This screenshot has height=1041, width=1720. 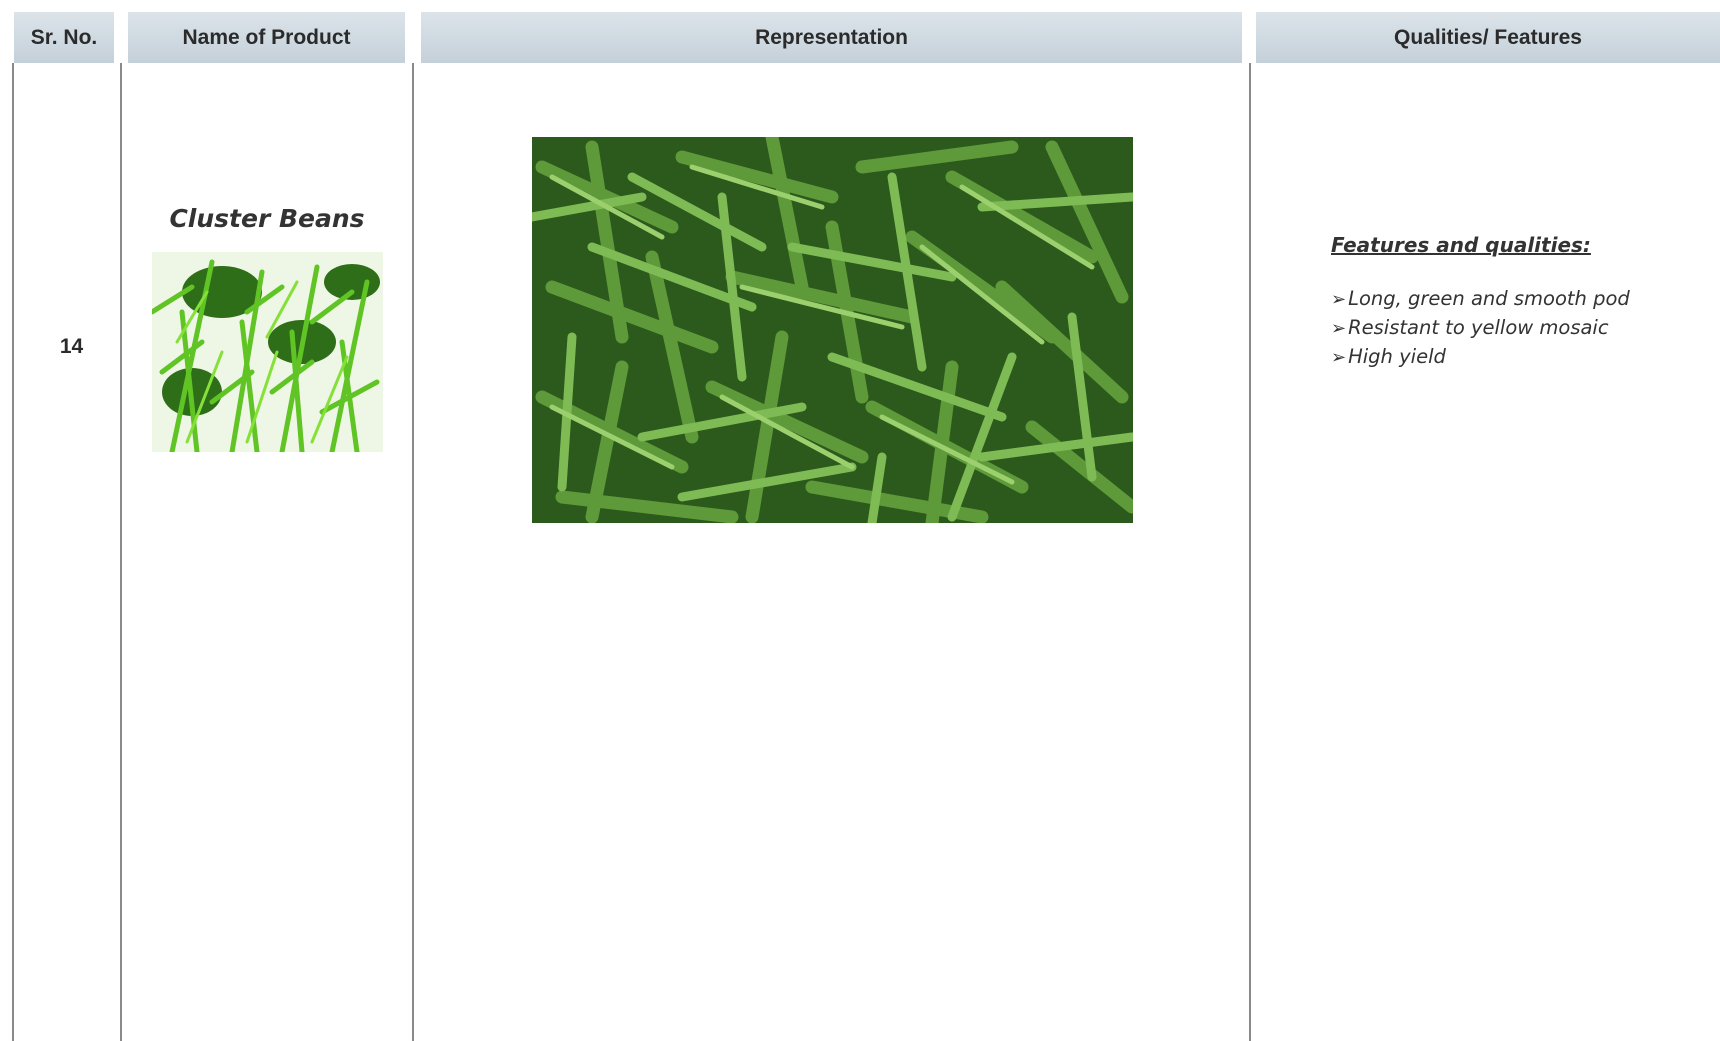 I want to click on cluster-bean-plant-illustration, so click(x=267, y=352).